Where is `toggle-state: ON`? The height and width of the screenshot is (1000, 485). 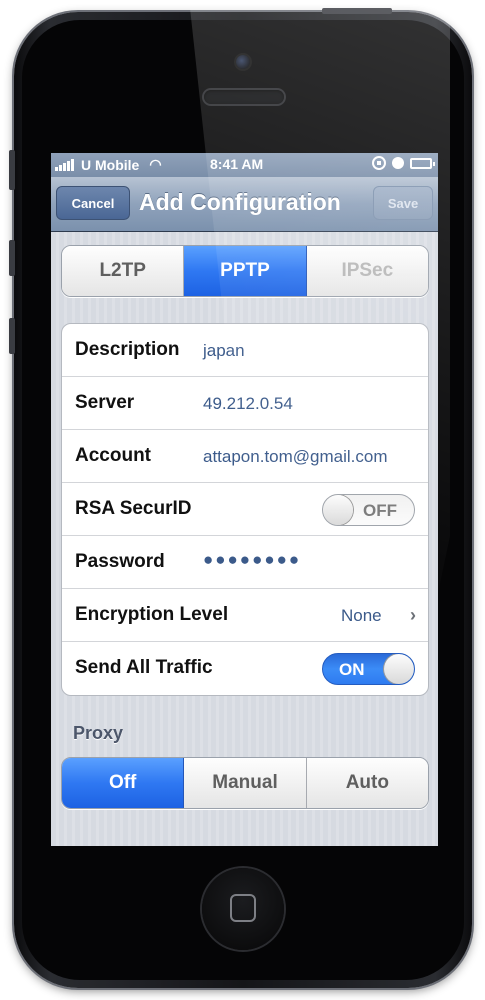
toggle-state: ON is located at coordinates (352, 669).